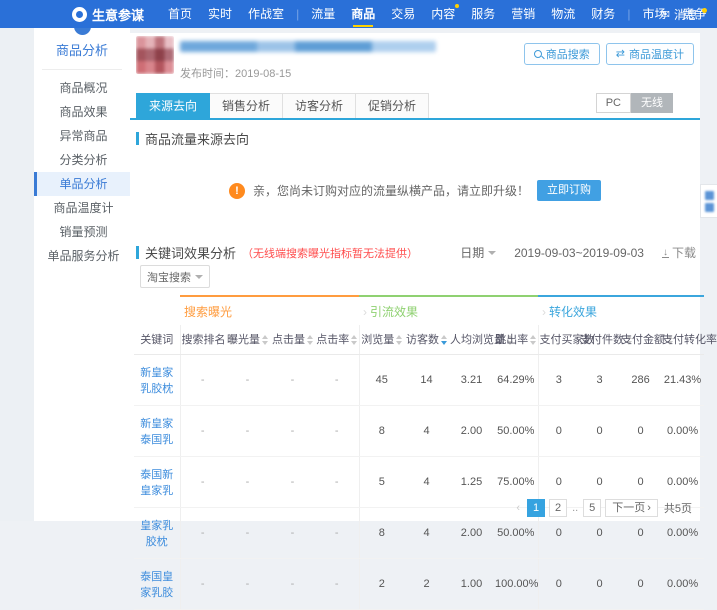  Describe the element at coordinates (647, 340) in the screenshot. I see `col-header-支付金额: 支付金额` at that location.